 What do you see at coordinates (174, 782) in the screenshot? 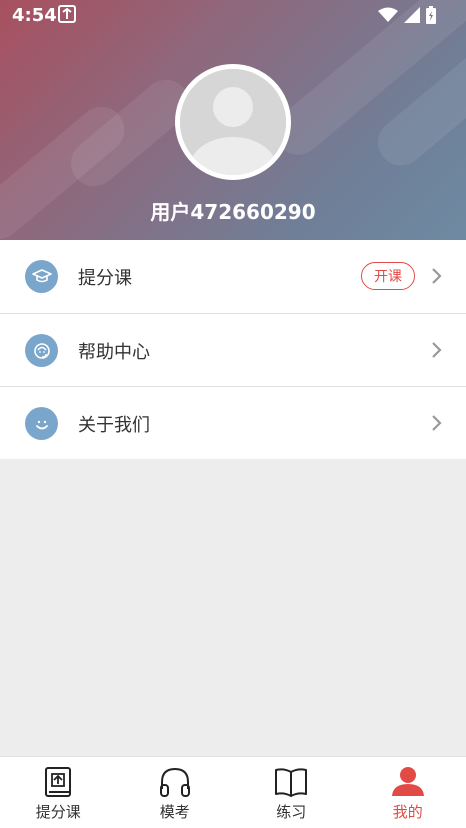
I see `headphones-icon` at bounding box center [174, 782].